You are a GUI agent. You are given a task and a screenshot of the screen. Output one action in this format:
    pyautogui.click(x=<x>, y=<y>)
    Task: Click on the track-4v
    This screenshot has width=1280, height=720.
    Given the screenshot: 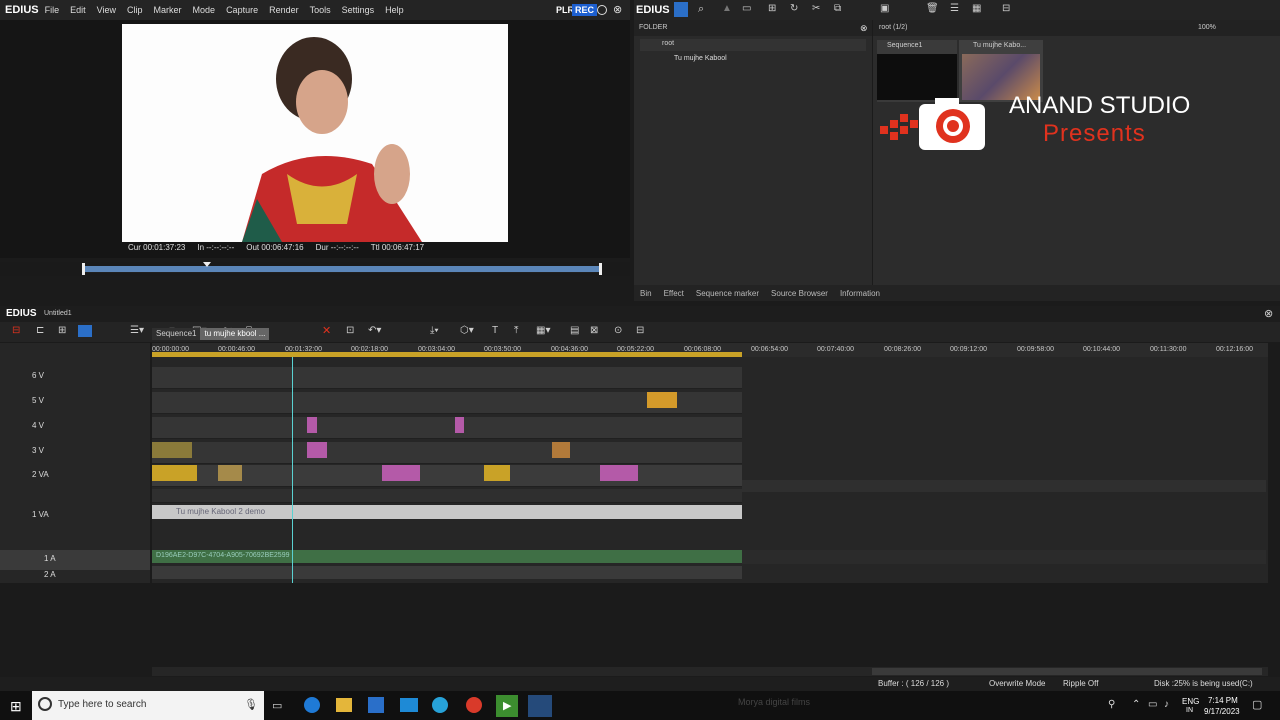 What is the action you would take?
    pyautogui.click(x=447, y=428)
    